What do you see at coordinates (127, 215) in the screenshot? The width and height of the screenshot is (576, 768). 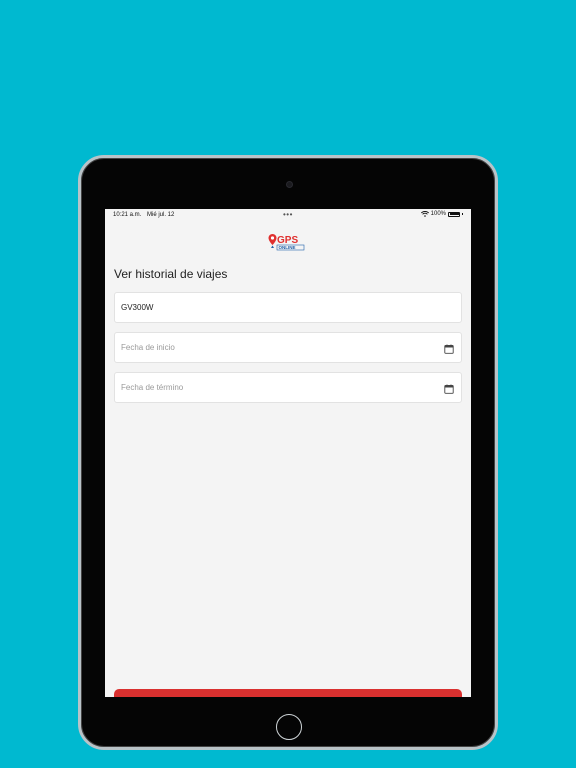 I see `status-time: 10:21 a.m.` at bounding box center [127, 215].